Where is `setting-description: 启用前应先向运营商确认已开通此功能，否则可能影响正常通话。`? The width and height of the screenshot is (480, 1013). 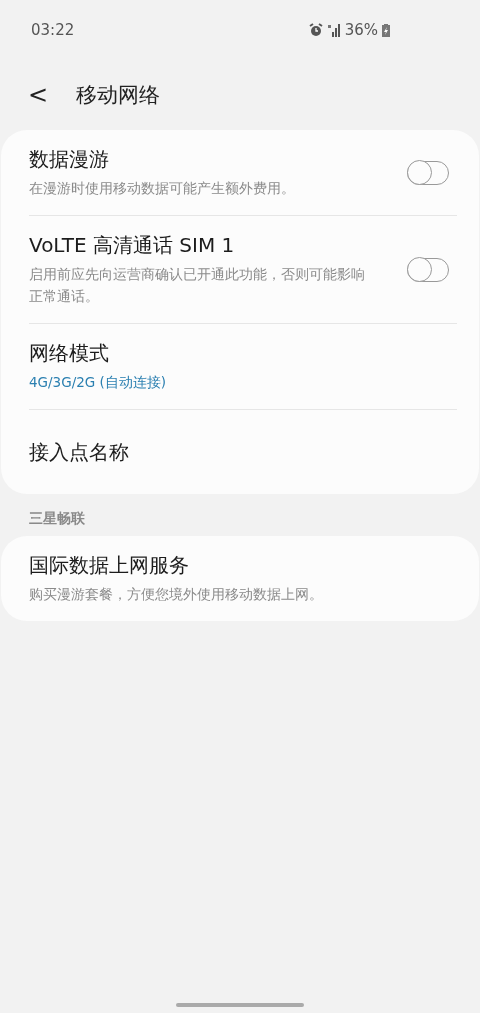
setting-description: 启用前应先向运营商确认已开通此功能，否则可能影响正常通话。 is located at coordinates (197, 285).